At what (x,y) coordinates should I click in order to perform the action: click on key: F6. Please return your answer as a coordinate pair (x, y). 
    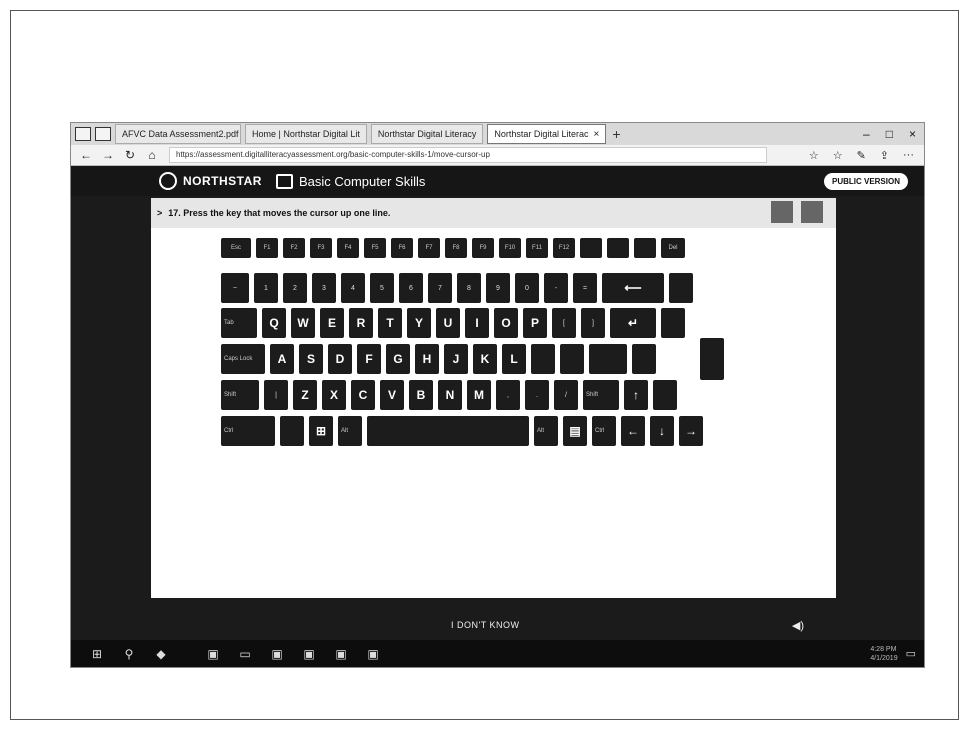
    Looking at the image, I should click on (402, 248).